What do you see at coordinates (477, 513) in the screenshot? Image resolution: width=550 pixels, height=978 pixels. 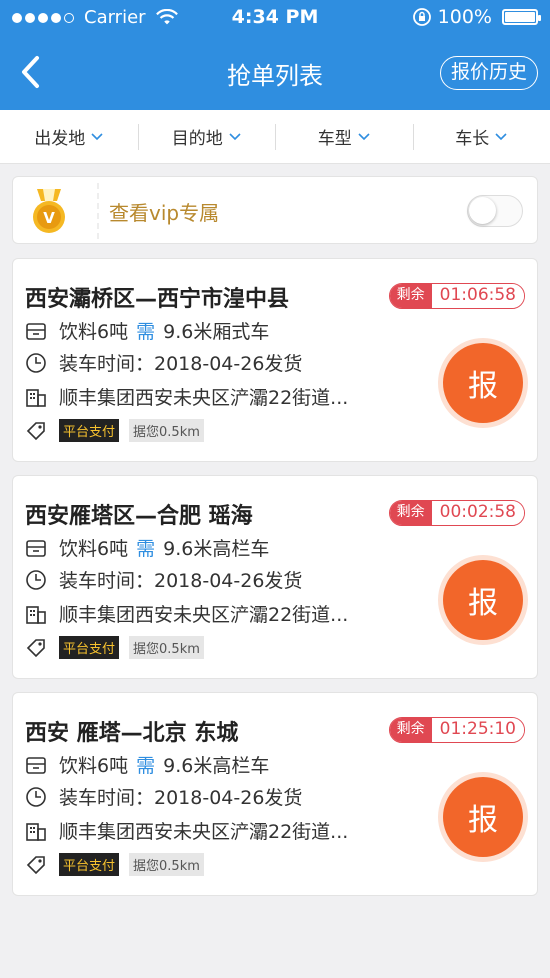 I see `countdown-time: 00:02:58` at bounding box center [477, 513].